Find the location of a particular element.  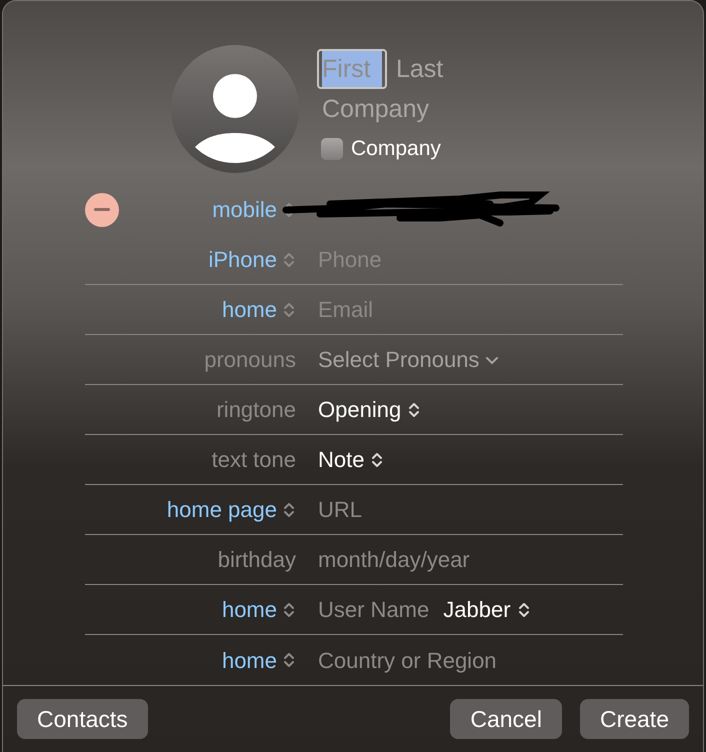

checkbox-label: Company is located at coordinates (396, 149).